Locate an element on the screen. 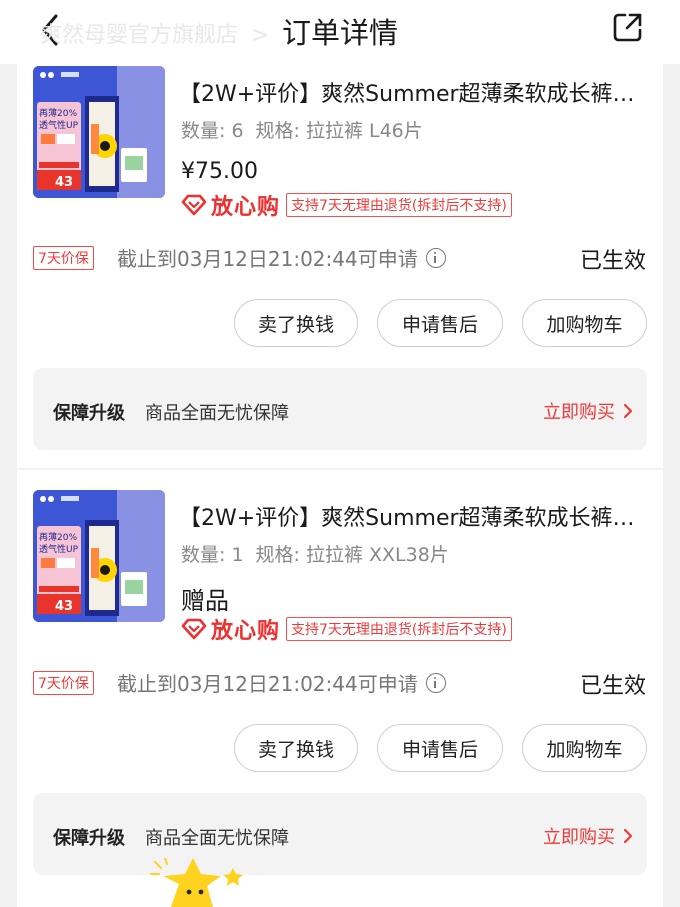  spec-text: 规格: 拉拉裤 XXL38片 is located at coordinates (352, 555).